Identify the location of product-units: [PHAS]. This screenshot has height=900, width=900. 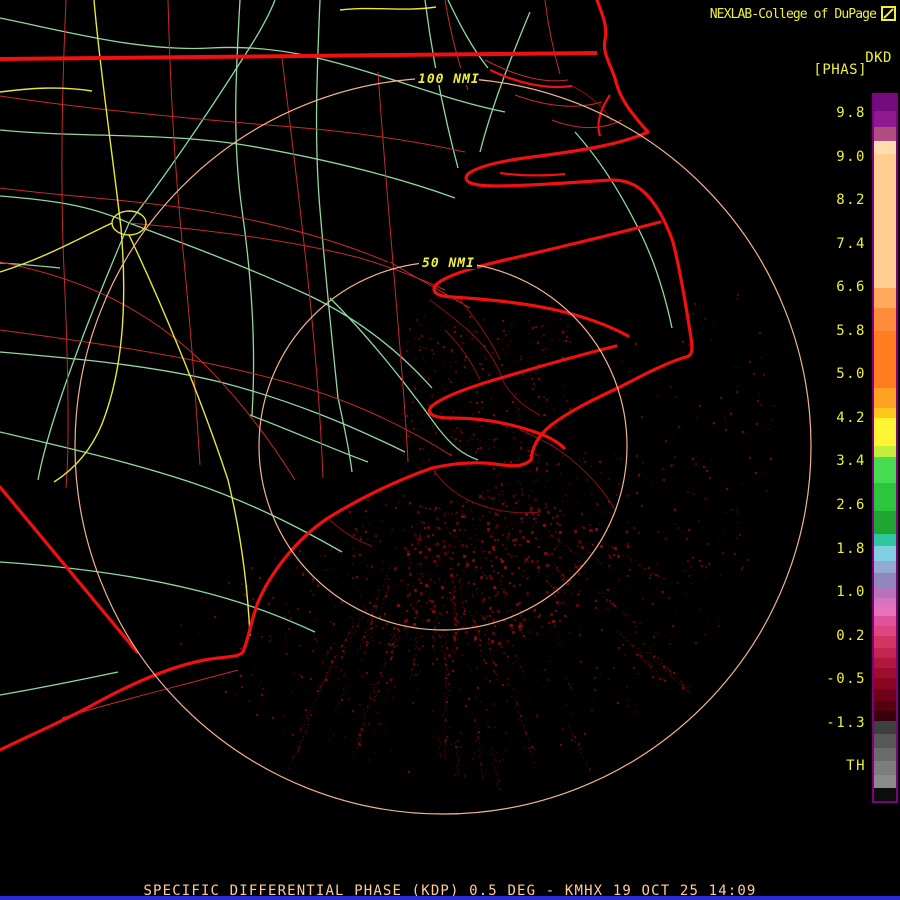
(840, 70).